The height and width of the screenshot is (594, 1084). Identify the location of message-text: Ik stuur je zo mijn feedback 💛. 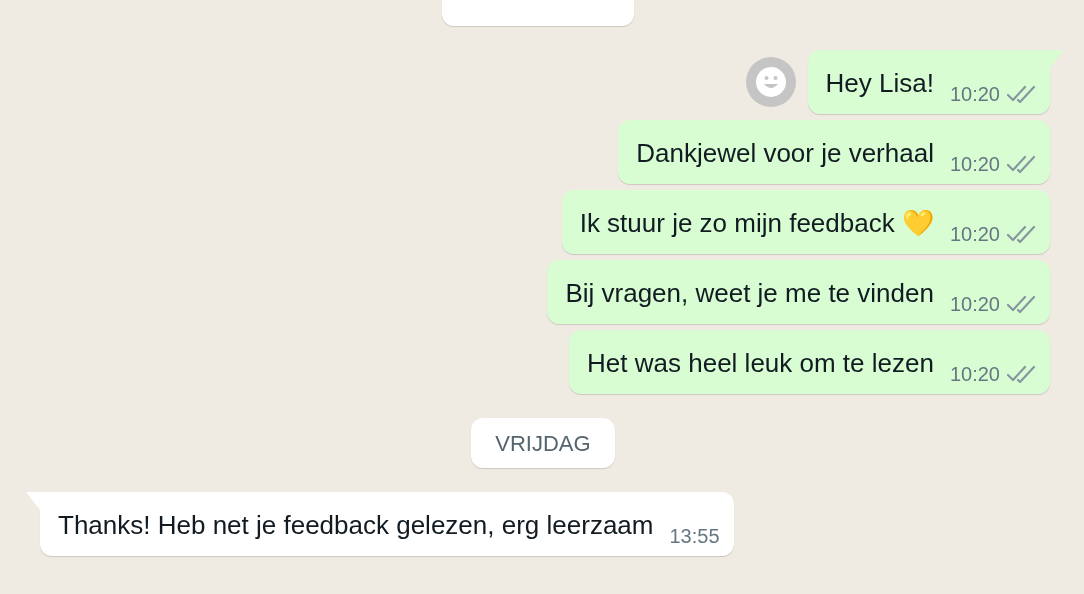
(756, 223).